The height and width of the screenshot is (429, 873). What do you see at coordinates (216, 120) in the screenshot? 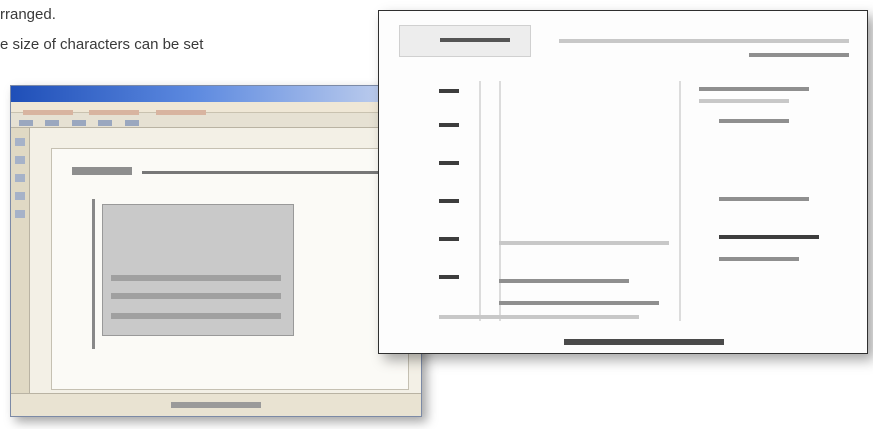
I see `window-toolbar` at bounding box center [216, 120].